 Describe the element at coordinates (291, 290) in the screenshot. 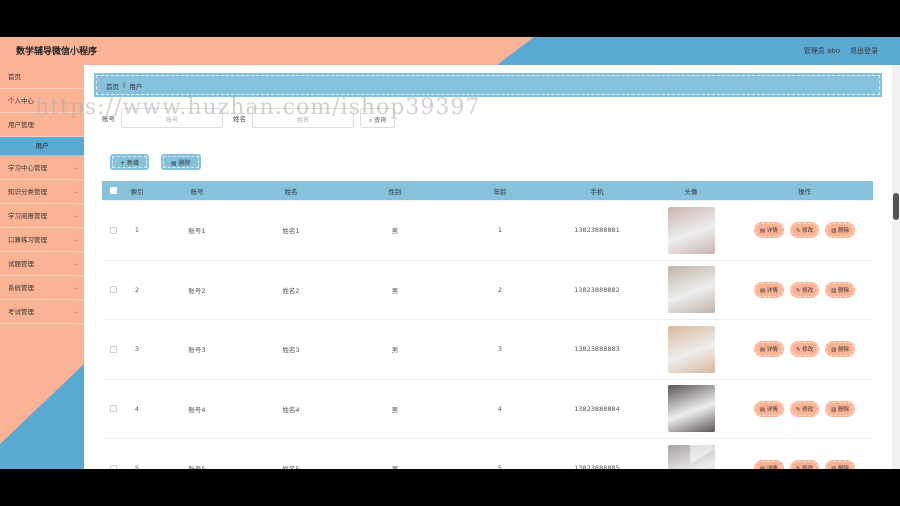

I see `cell-name: 姓名2` at that location.